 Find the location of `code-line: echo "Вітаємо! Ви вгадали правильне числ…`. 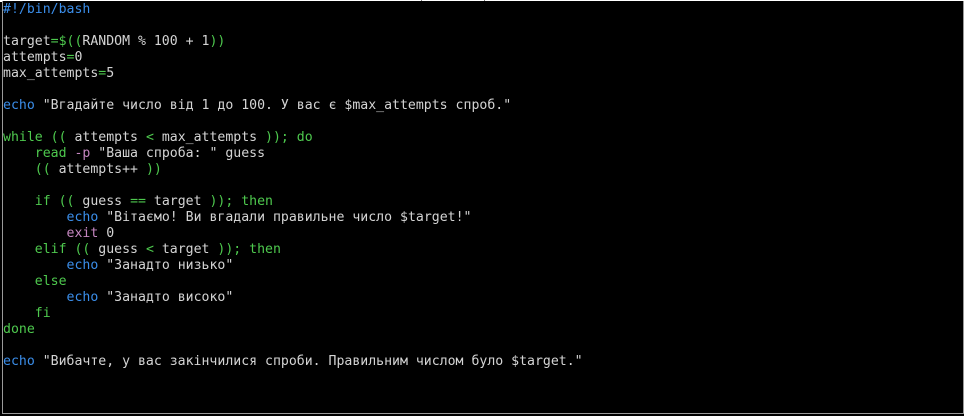

code-line: echo "Вітаємо! Ви вгадали правильне числ… is located at coordinates (293, 218).